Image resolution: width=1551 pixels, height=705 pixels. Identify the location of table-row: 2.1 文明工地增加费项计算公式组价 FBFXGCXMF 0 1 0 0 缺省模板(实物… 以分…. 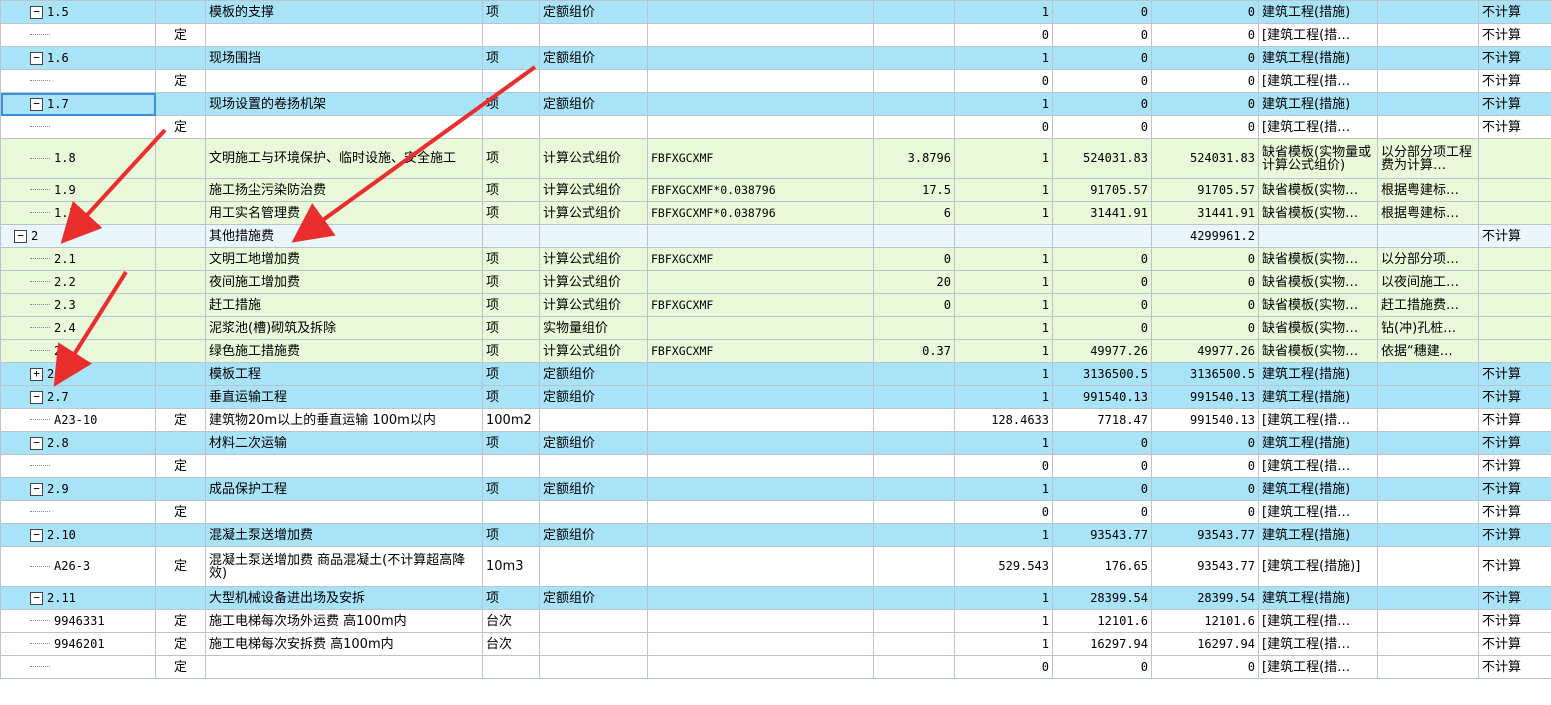
(775, 259).